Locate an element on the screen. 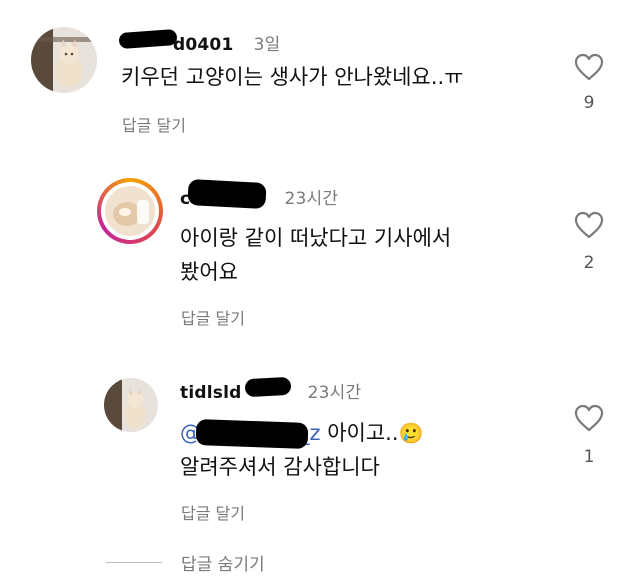  comment-3-like-count: 1 is located at coordinates (589, 457).